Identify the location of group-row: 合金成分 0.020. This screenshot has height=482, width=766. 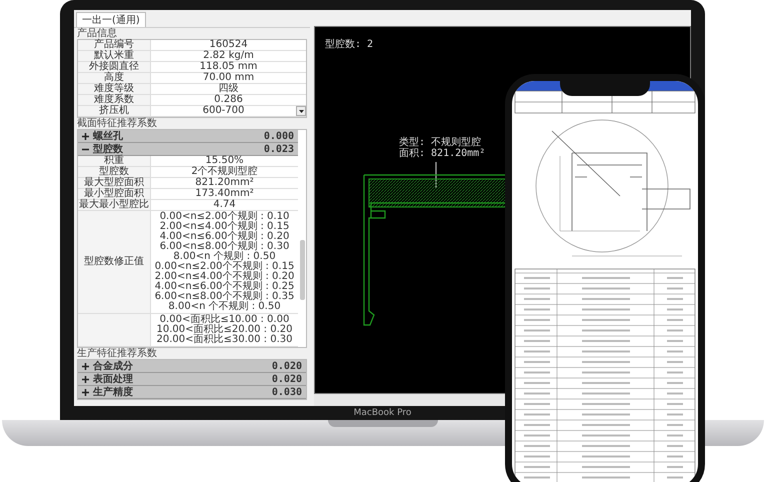
(192, 366).